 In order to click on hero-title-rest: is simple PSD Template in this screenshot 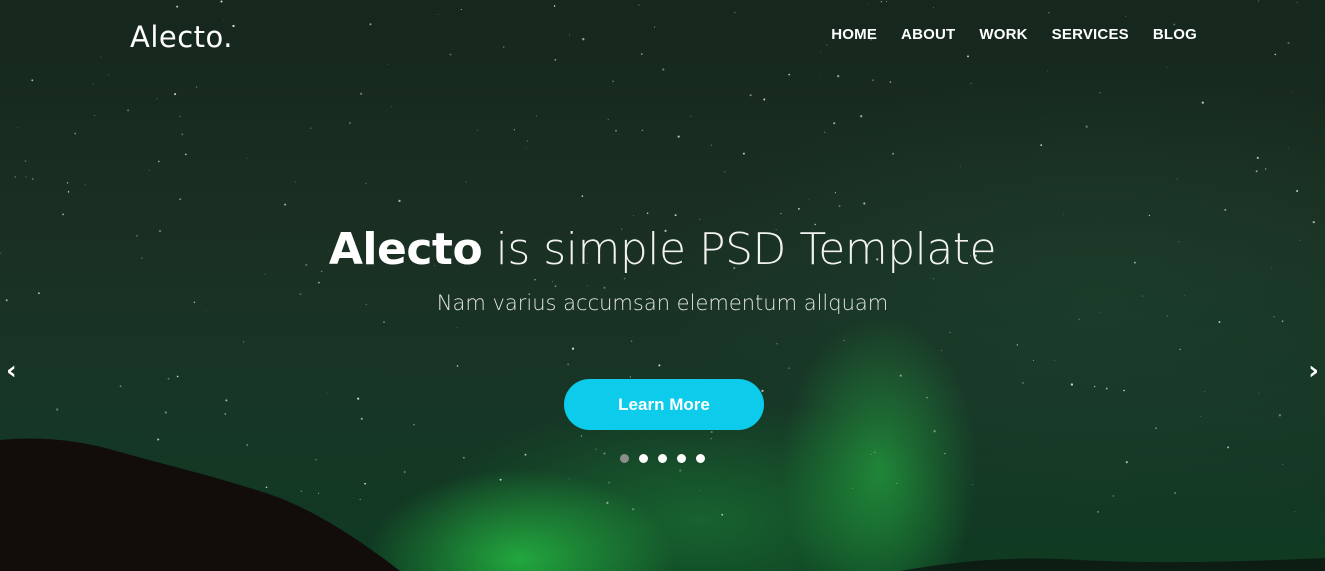, I will do `click(739, 249)`.